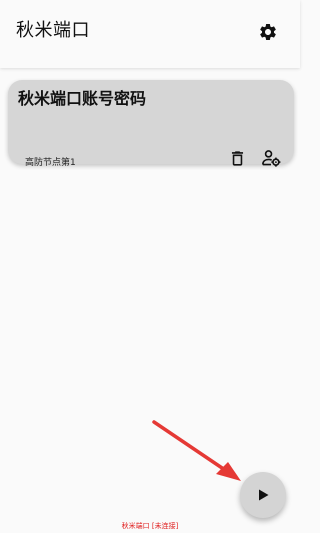 The image size is (320, 533). I want to click on settings-button, so click(268, 32).